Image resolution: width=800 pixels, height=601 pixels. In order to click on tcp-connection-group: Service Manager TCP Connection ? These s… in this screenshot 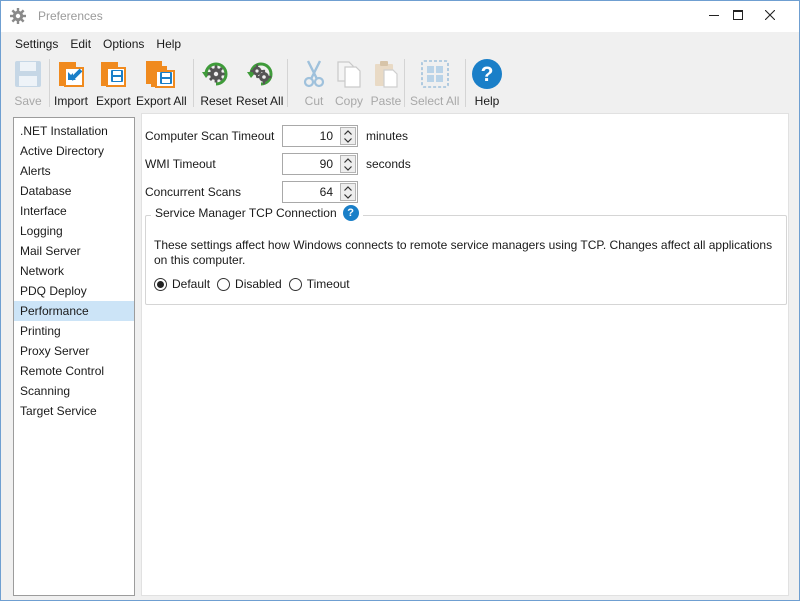, I will do `click(466, 255)`.